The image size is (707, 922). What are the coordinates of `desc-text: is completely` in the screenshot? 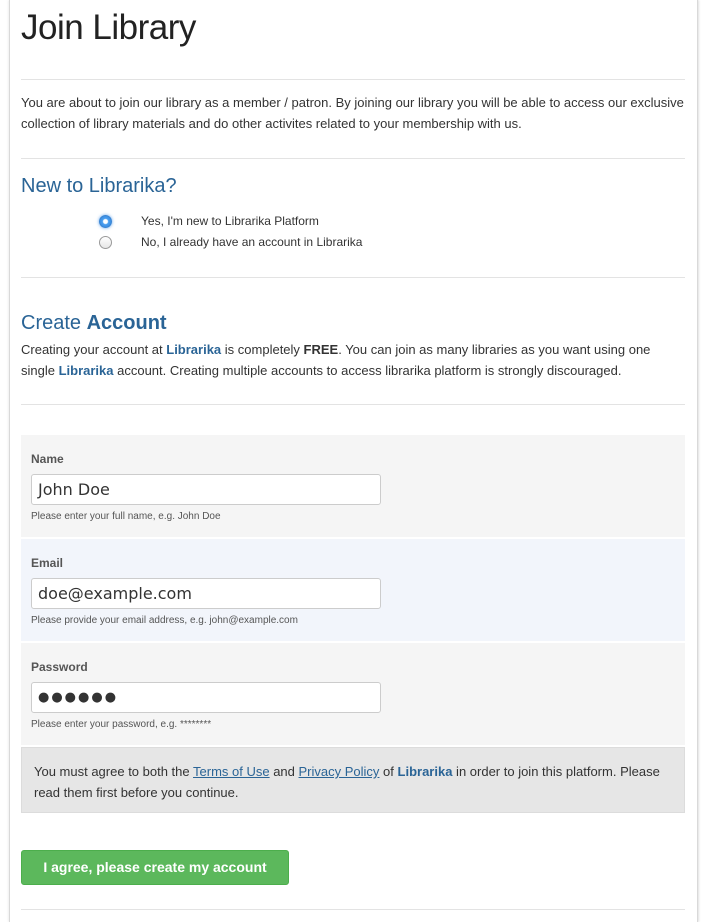 It's located at (262, 349).